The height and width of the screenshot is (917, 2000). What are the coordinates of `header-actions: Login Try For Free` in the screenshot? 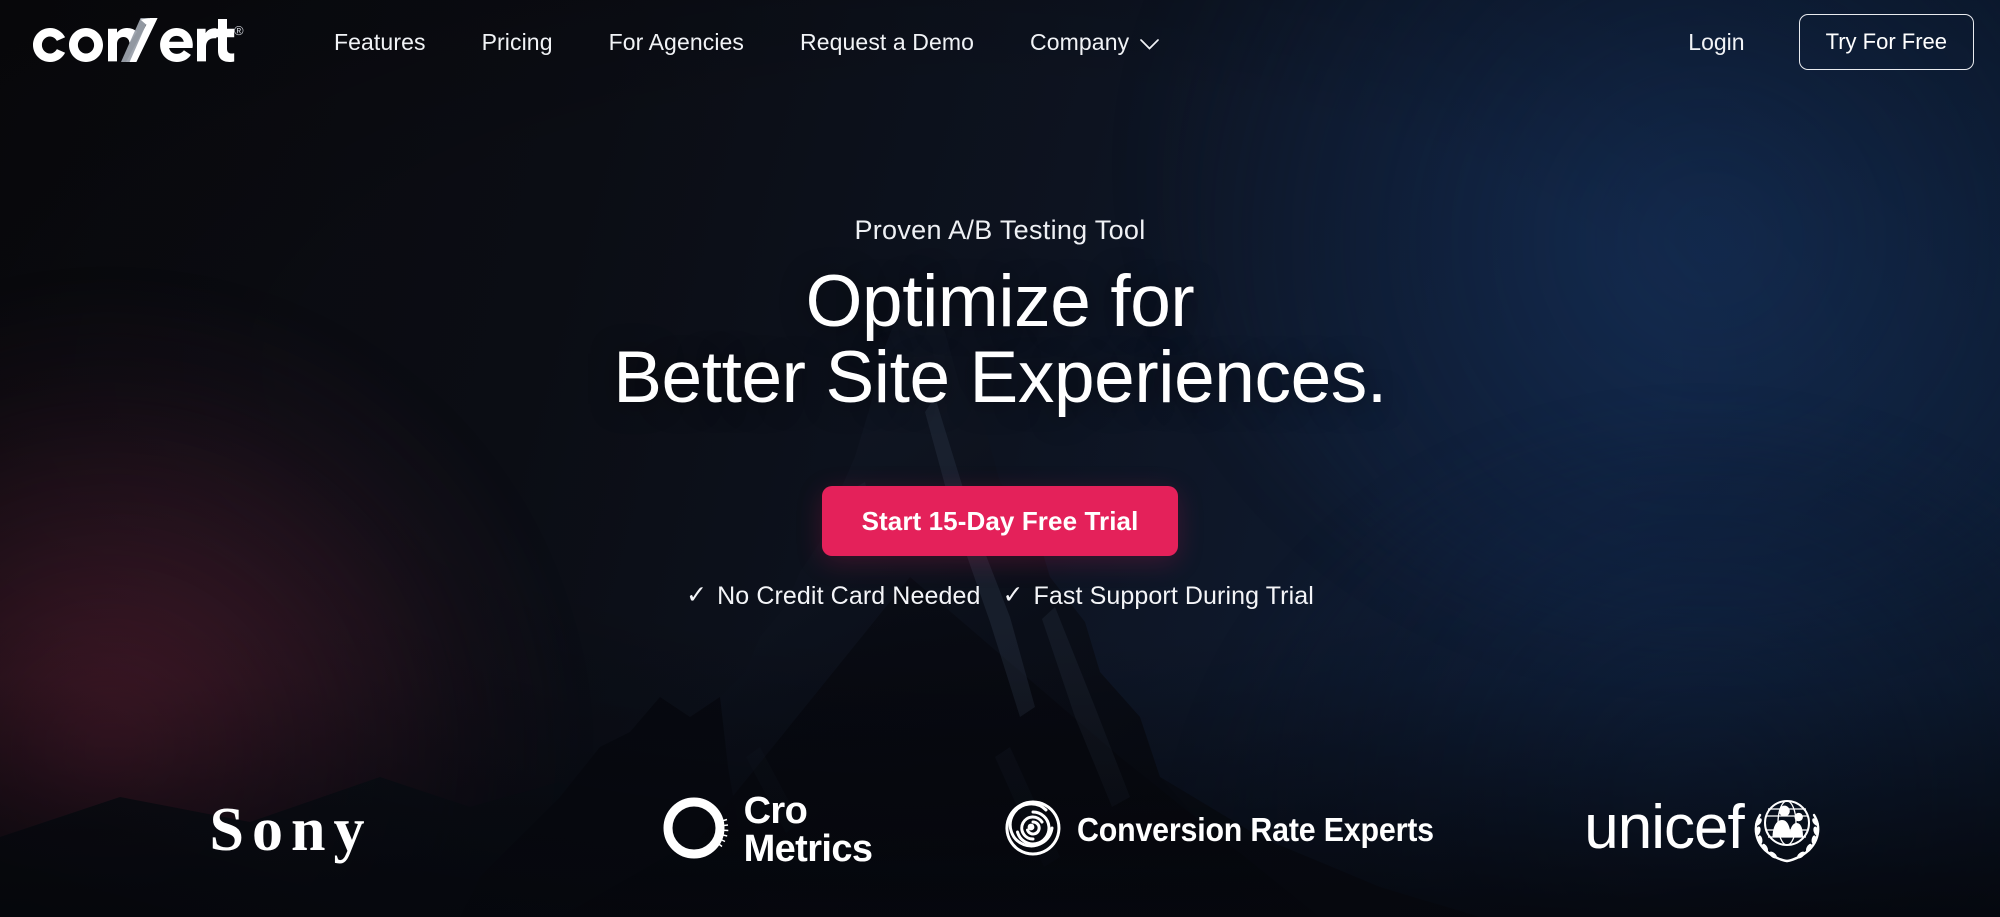 It's located at (1820, 42).